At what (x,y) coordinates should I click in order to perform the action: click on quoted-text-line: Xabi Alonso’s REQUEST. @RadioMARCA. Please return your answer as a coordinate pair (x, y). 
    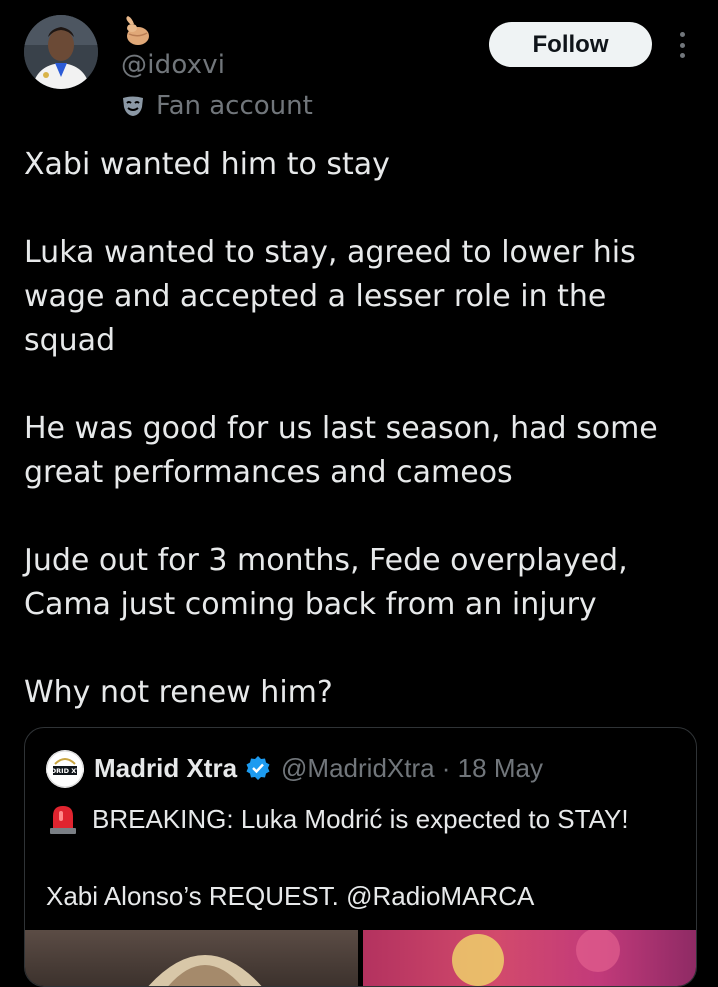
    Looking at the image, I should click on (290, 896).